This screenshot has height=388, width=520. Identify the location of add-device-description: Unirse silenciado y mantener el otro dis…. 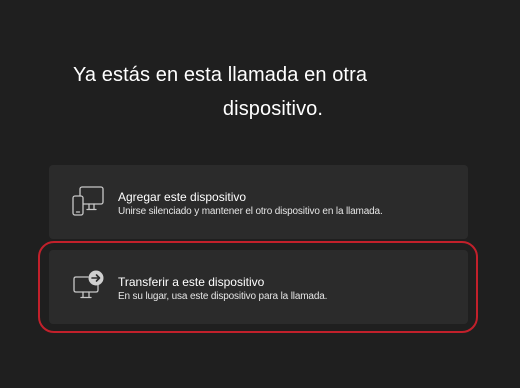
(250, 211).